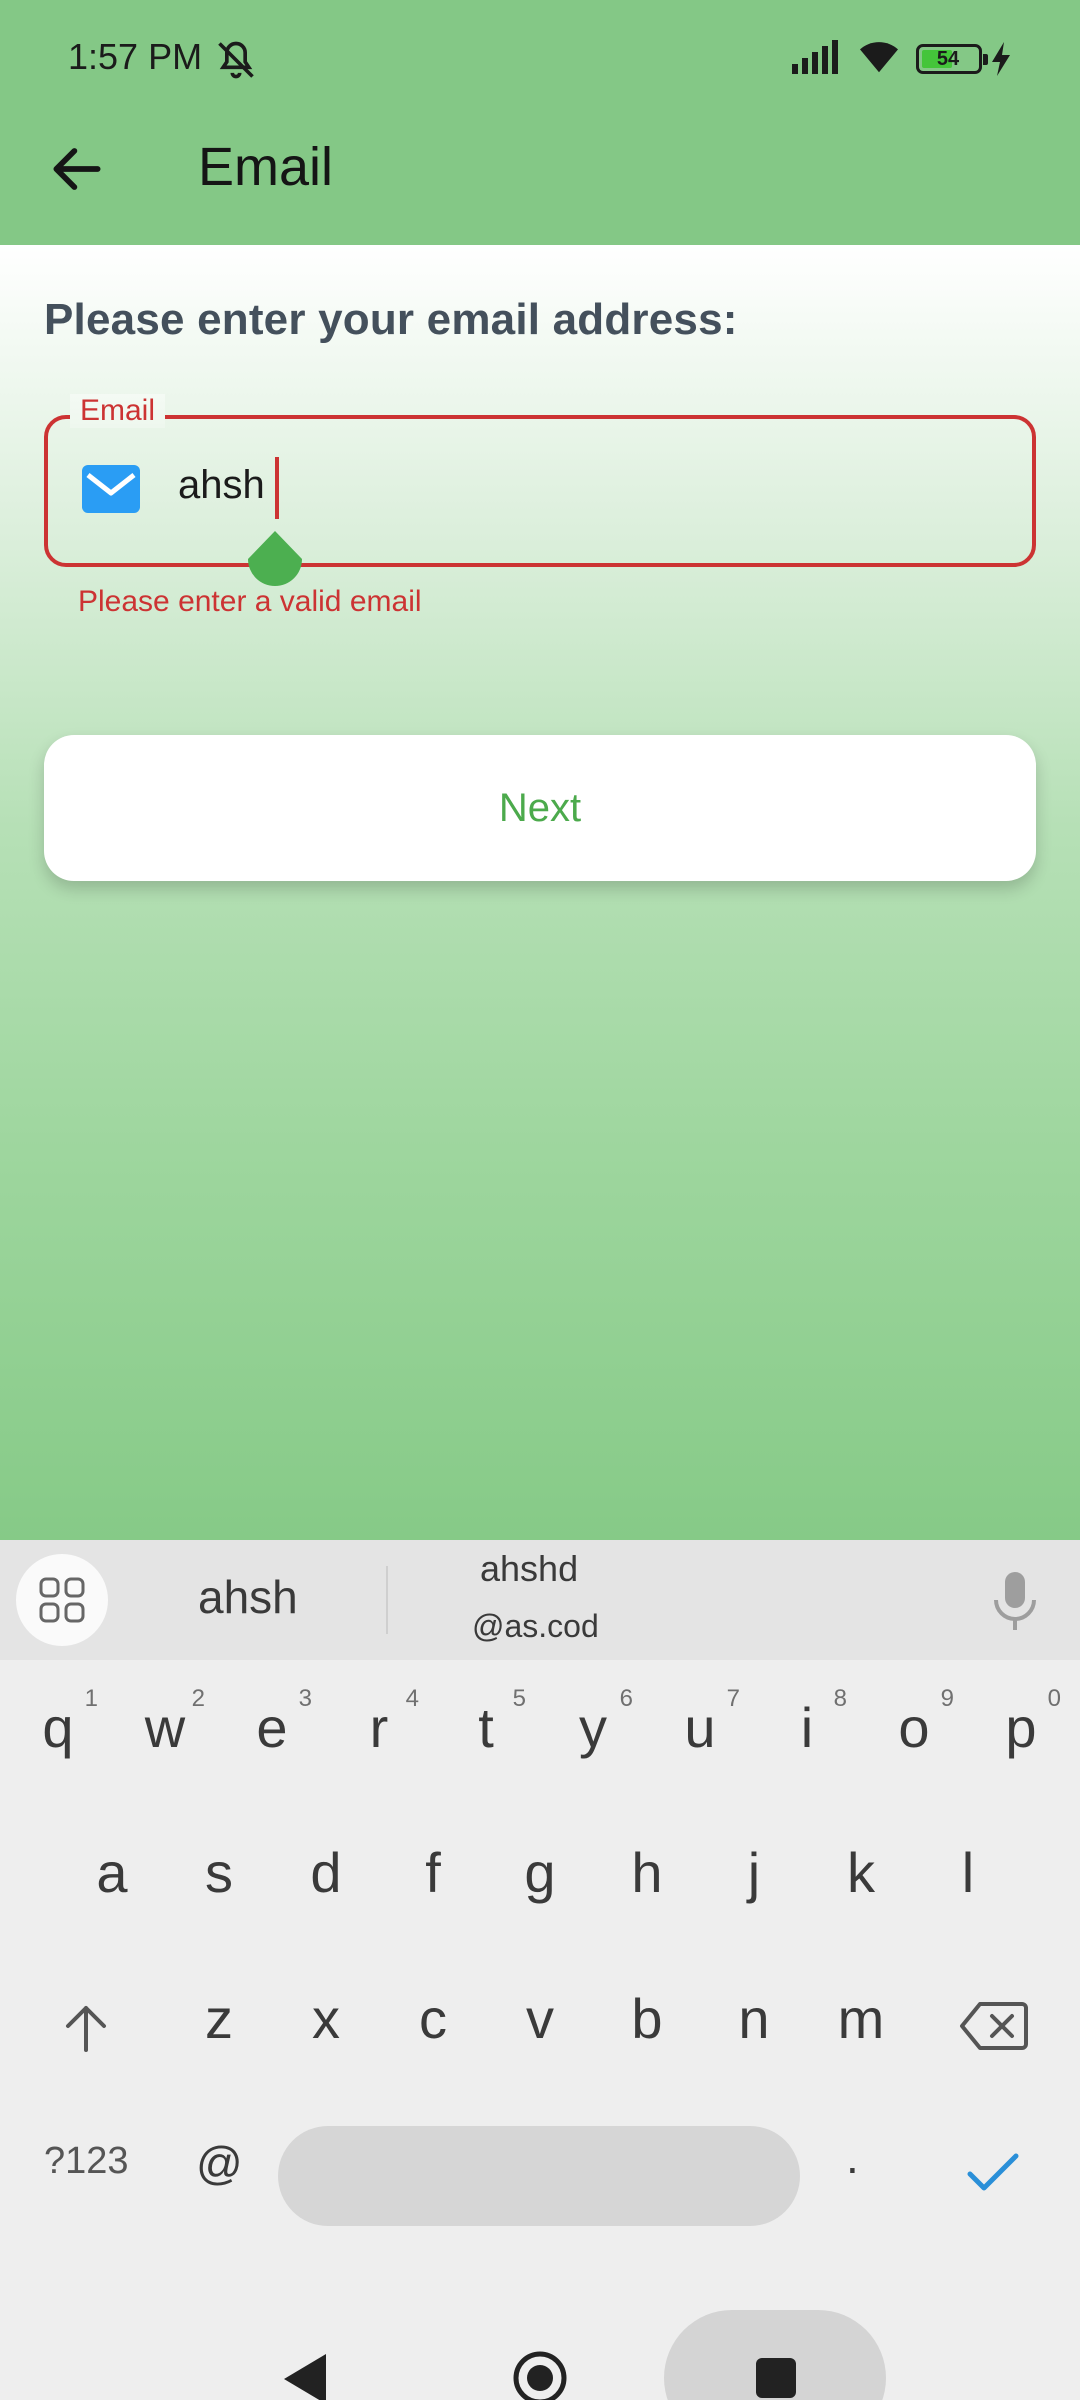 The height and width of the screenshot is (2400, 1080). I want to click on key-y: y6, so click(593, 1722).